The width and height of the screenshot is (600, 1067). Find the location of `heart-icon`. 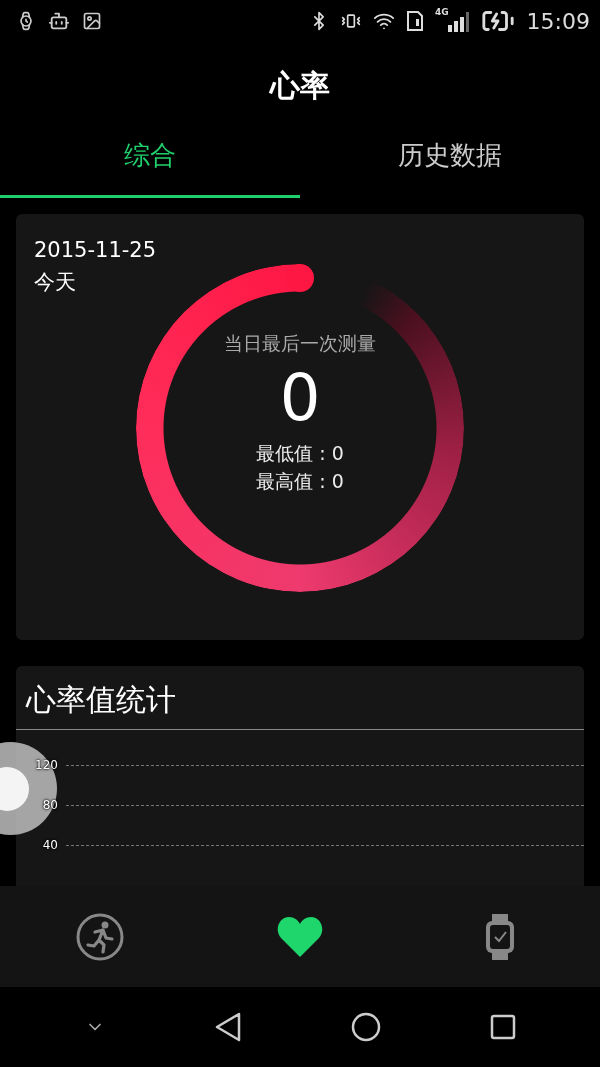

heart-icon is located at coordinates (300, 936).